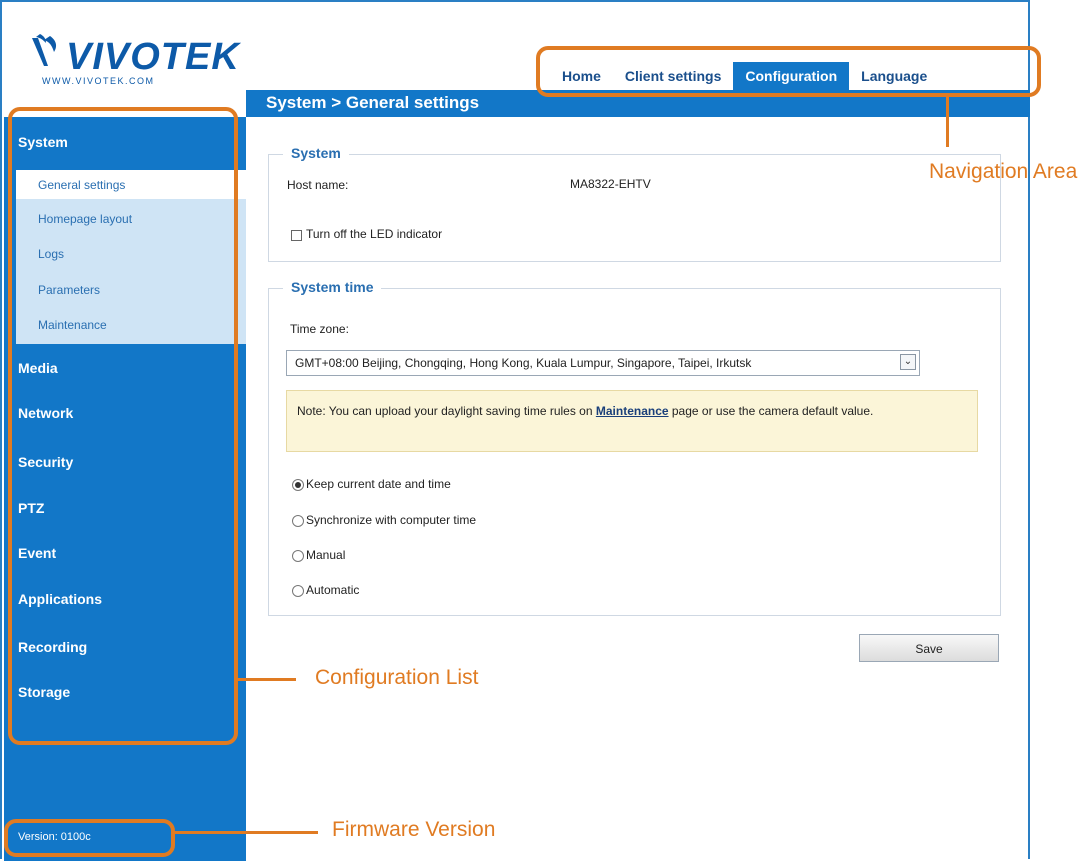 The width and height of the screenshot is (1091, 861). I want to click on host-name-input, so click(647, 184).